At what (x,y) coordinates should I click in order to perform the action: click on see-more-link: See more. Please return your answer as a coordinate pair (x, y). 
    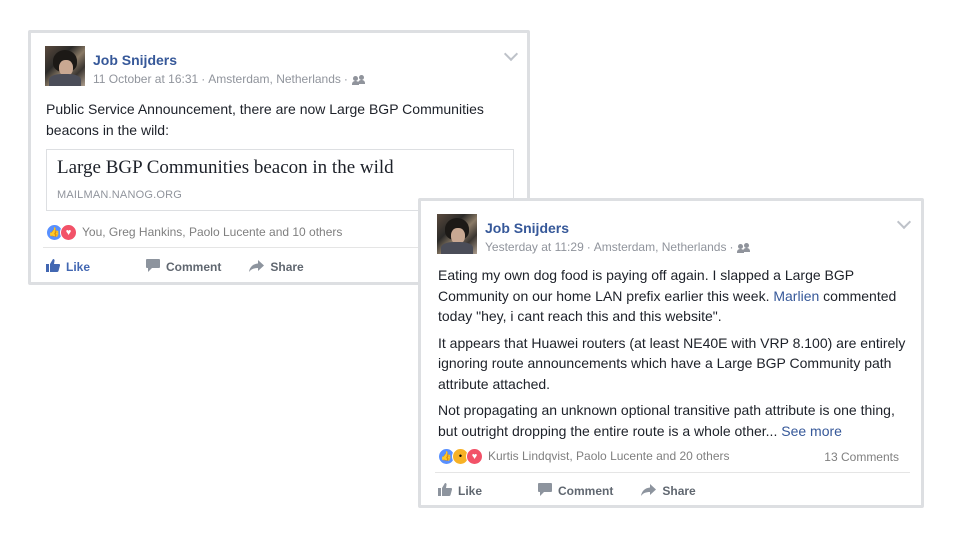
    Looking at the image, I should click on (811, 431).